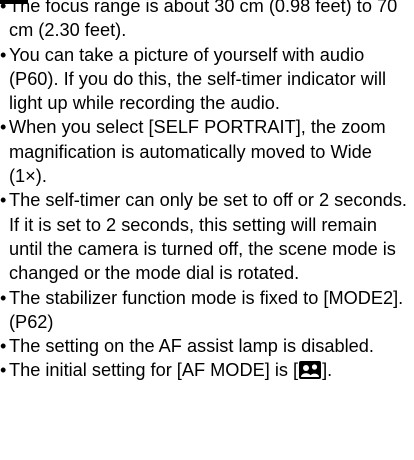  Describe the element at coordinates (310, 370) in the screenshot. I see `face-detection-icon` at that location.